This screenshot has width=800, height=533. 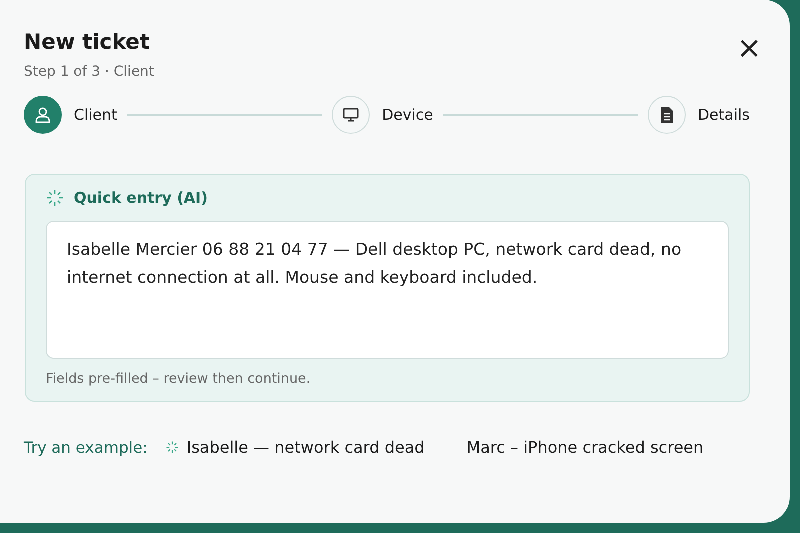 What do you see at coordinates (55, 198) in the screenshot?
I see `sparkle-icon` at bounding box center [55, 198].